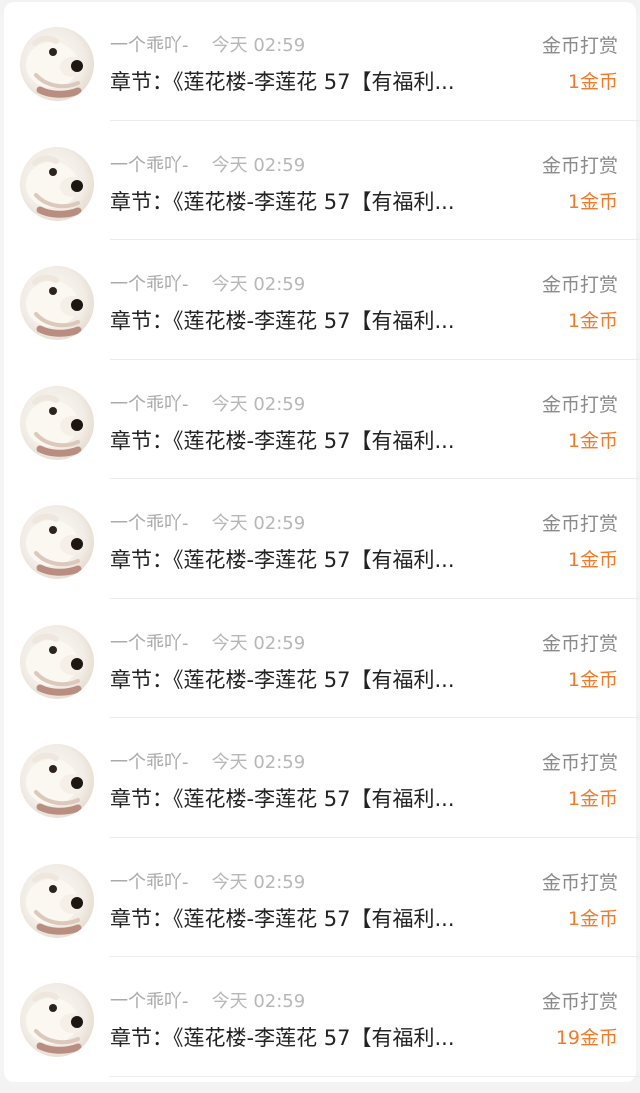 The height and width of the screenshot is (1093, 640). What do you see at coordinates (586, 1038) in the screenshot?
I see `reward-amount: 19金币` at bounding box center [586, 1038].